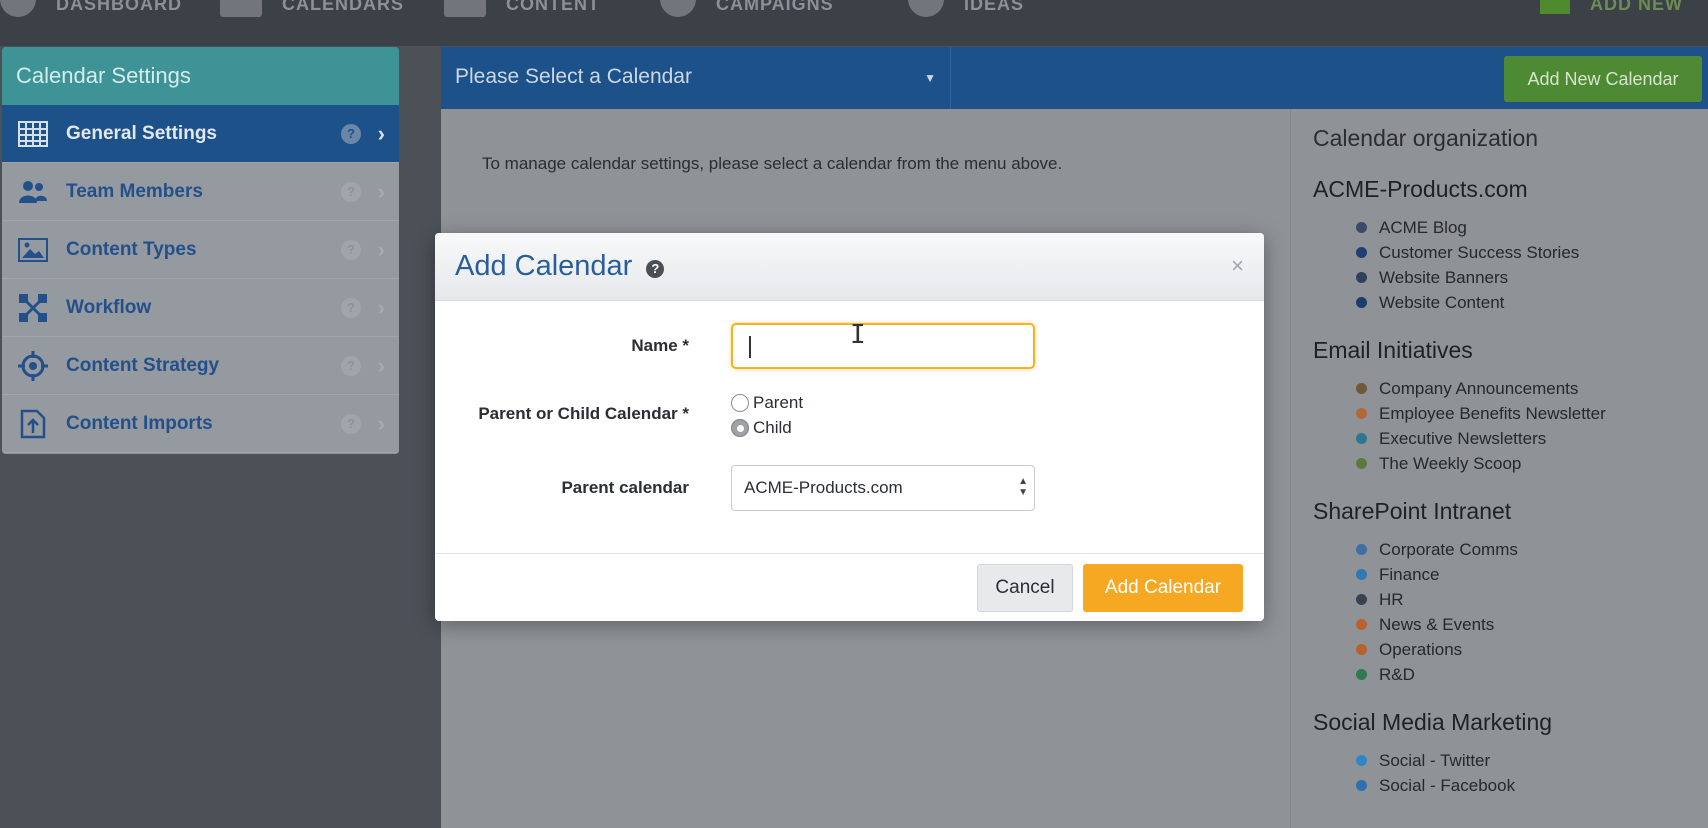 The image size is (1708, 828). What do you see at coordinates (553, 7) in the screenshot?
I see `nav-content-label: CONTENT` at bounding box center [553, 7].